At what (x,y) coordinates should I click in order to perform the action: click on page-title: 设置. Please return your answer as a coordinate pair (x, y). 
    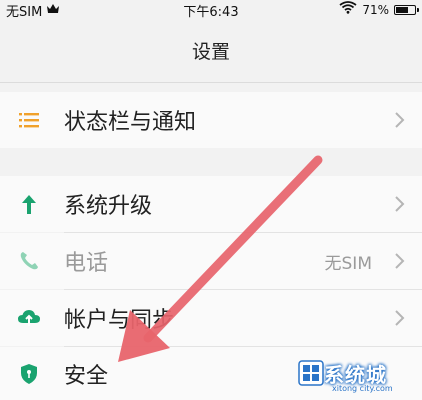
    Looking at the image, I should click on (210, 51).